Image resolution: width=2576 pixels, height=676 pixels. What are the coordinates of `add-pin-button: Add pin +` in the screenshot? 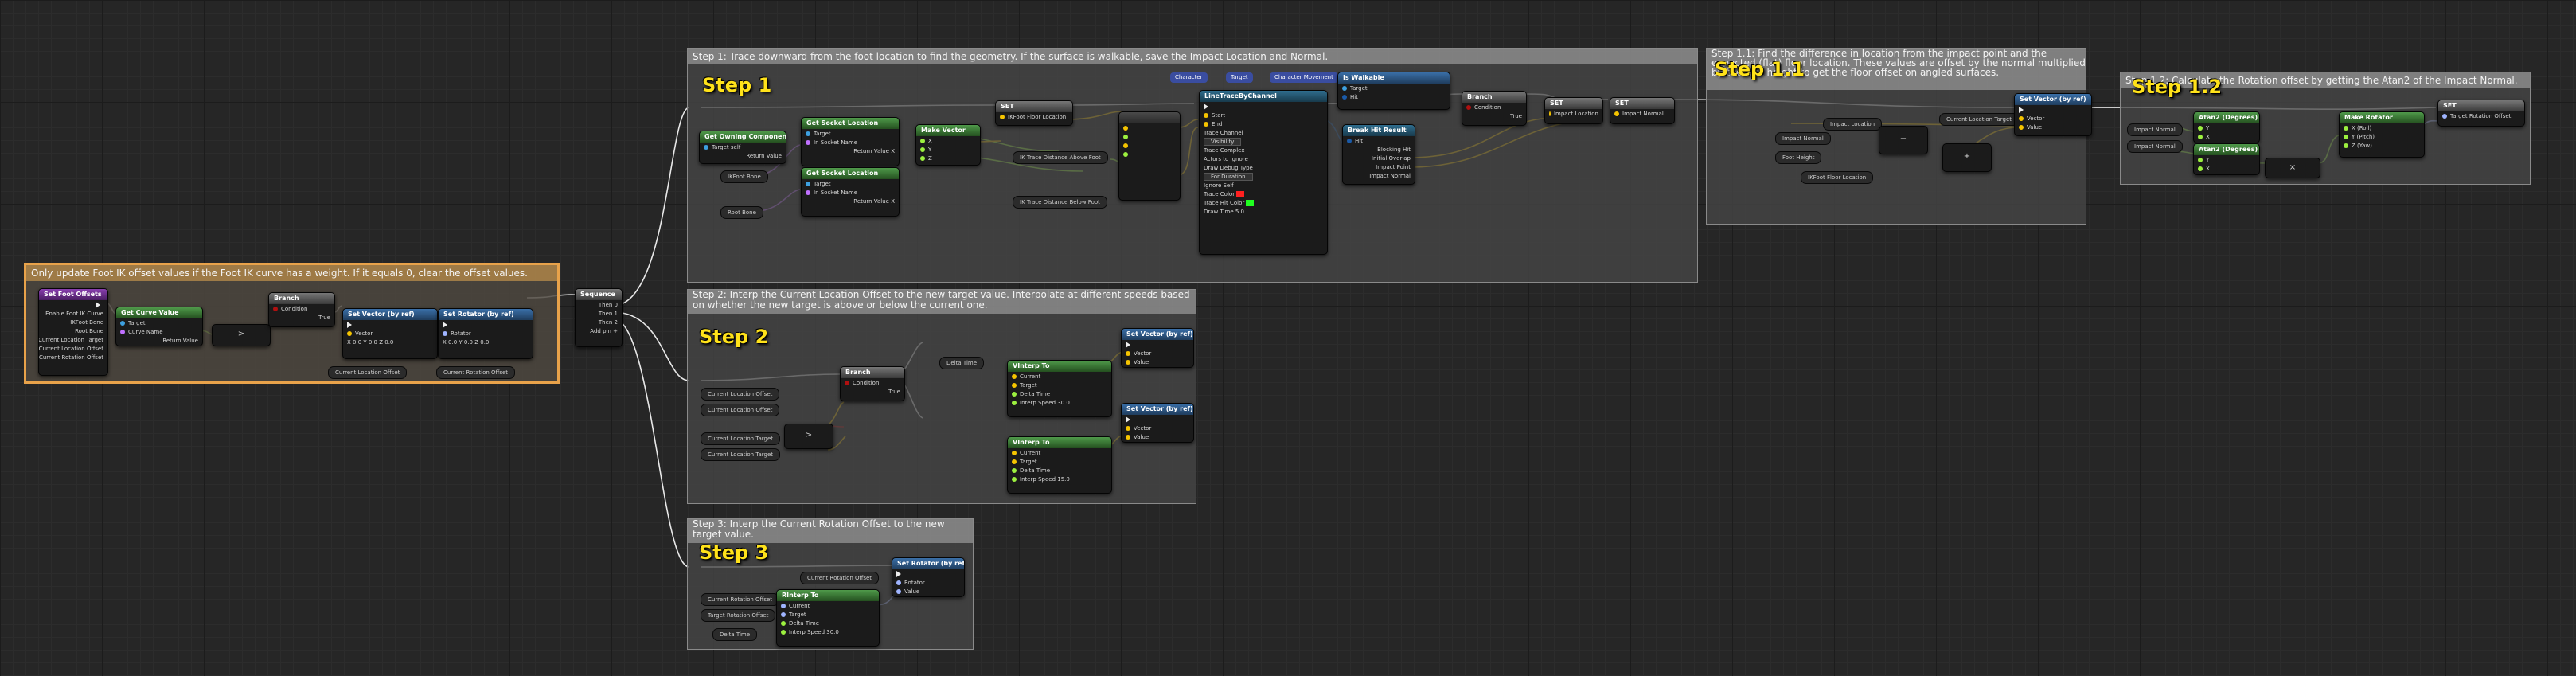 It's located at (599, 330).